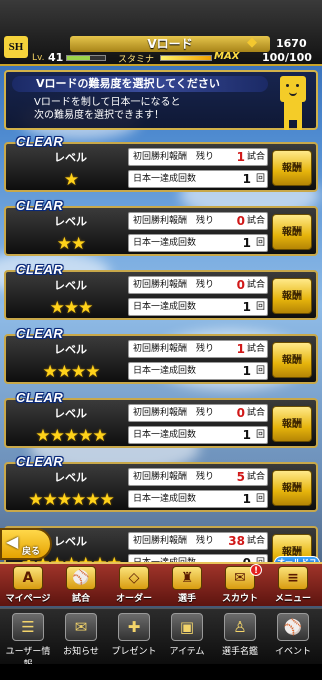 The image size is (322, 680). What do you see at coordinates (161, 295) in the screenshot?
I see `level-panel: レベル ★★★ 初回勝利報酬 残り 0 試合 日本一達成回数 1 回 報酬` at bounding box center [161, 295].